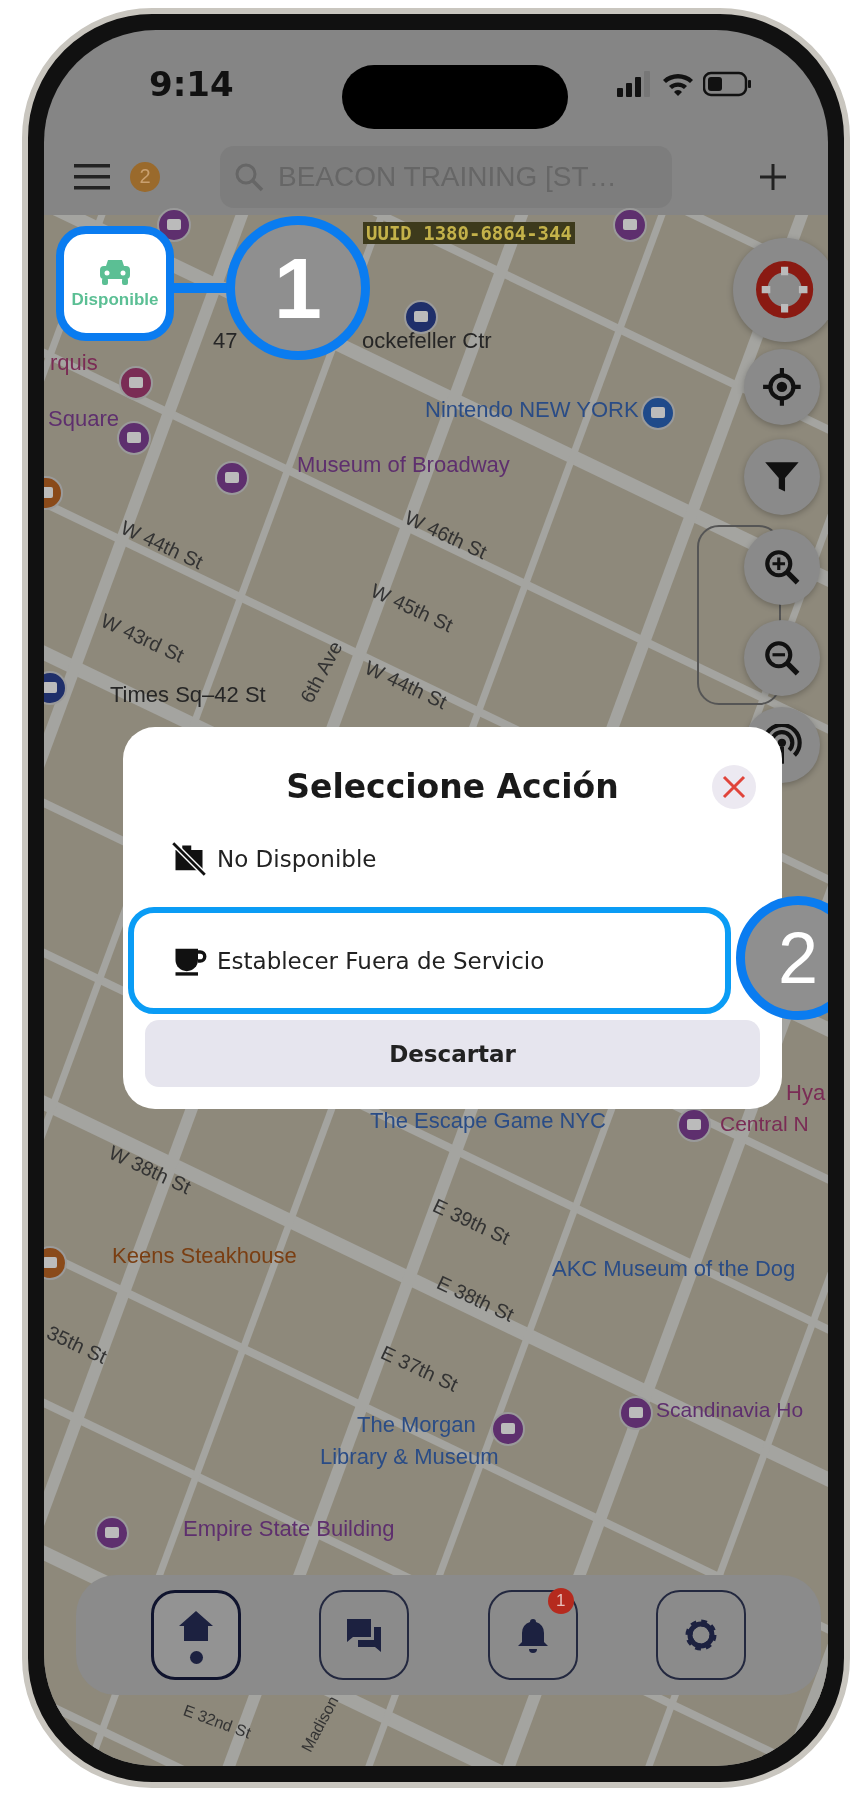  I want to click on lifebuoy-icon, so click(785, 290).